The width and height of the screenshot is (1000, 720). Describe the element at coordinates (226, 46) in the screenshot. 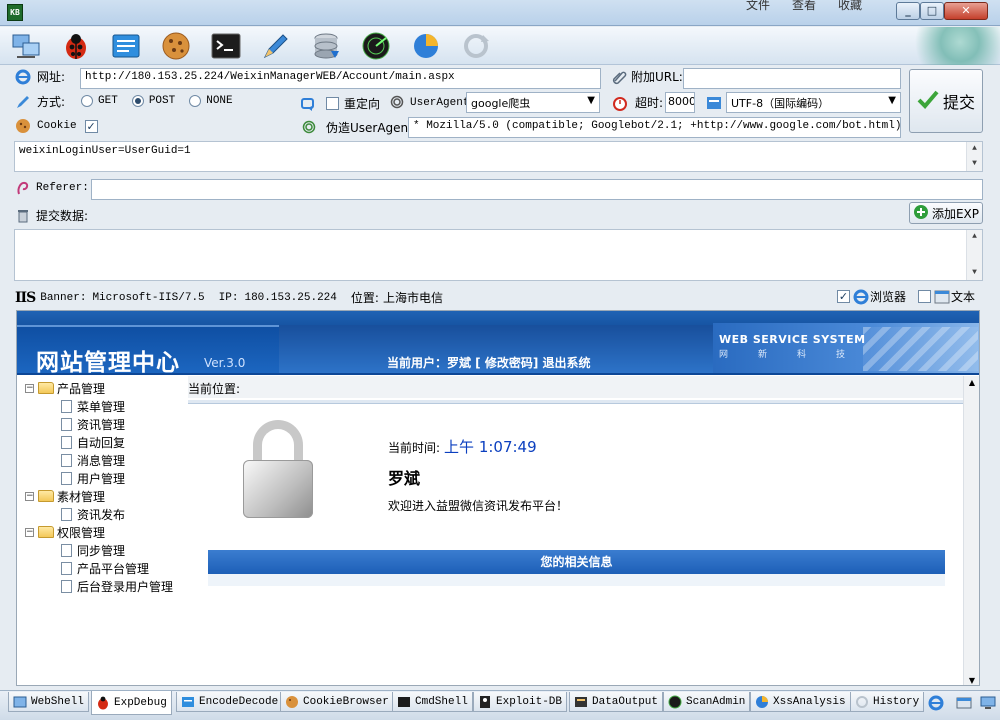

I see `terminal-icon` at that location.